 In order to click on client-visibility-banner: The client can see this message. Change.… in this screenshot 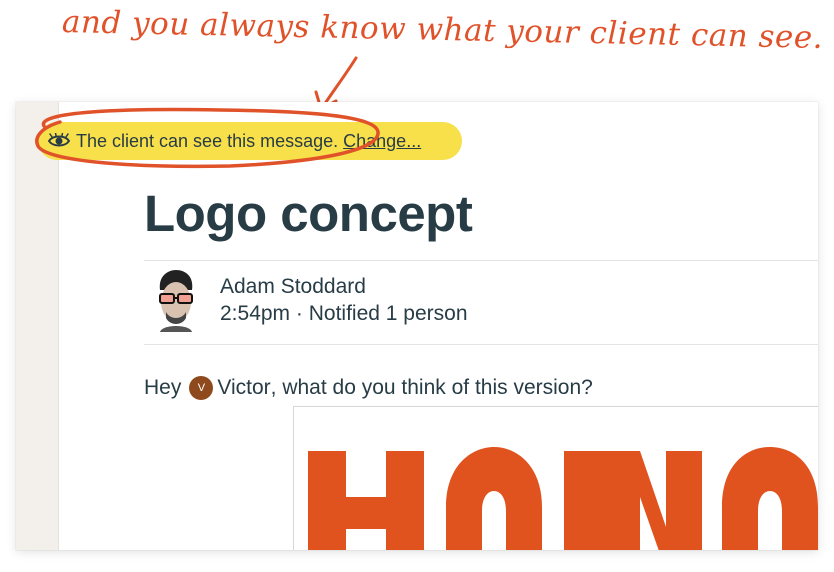, I will do `click(250, 141)`.